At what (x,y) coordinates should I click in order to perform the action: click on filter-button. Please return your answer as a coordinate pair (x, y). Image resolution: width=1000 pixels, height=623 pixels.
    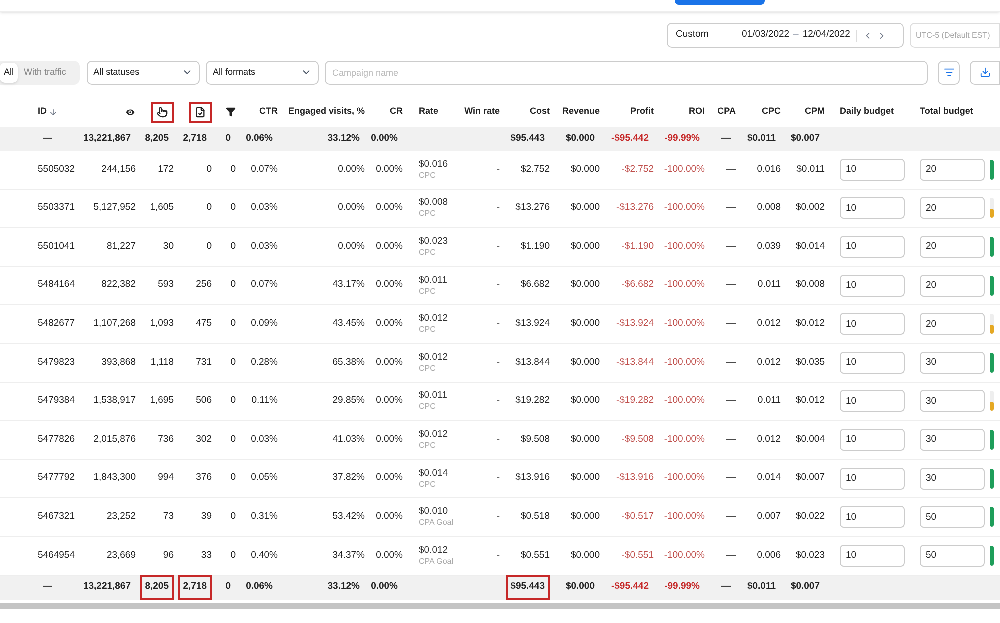
    Looking at the image, I should click on (949, 72).